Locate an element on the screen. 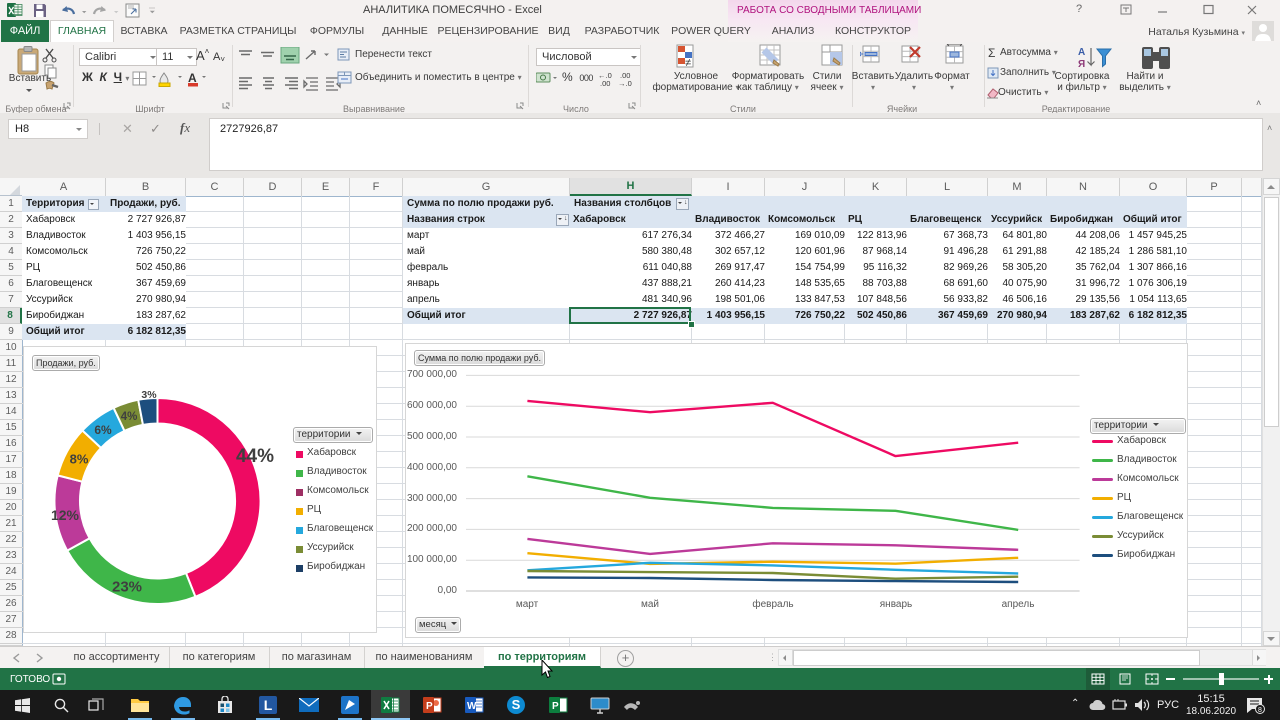 The image size is (1280, 720). svg-text: Я is located at coordinates (1081, 64).